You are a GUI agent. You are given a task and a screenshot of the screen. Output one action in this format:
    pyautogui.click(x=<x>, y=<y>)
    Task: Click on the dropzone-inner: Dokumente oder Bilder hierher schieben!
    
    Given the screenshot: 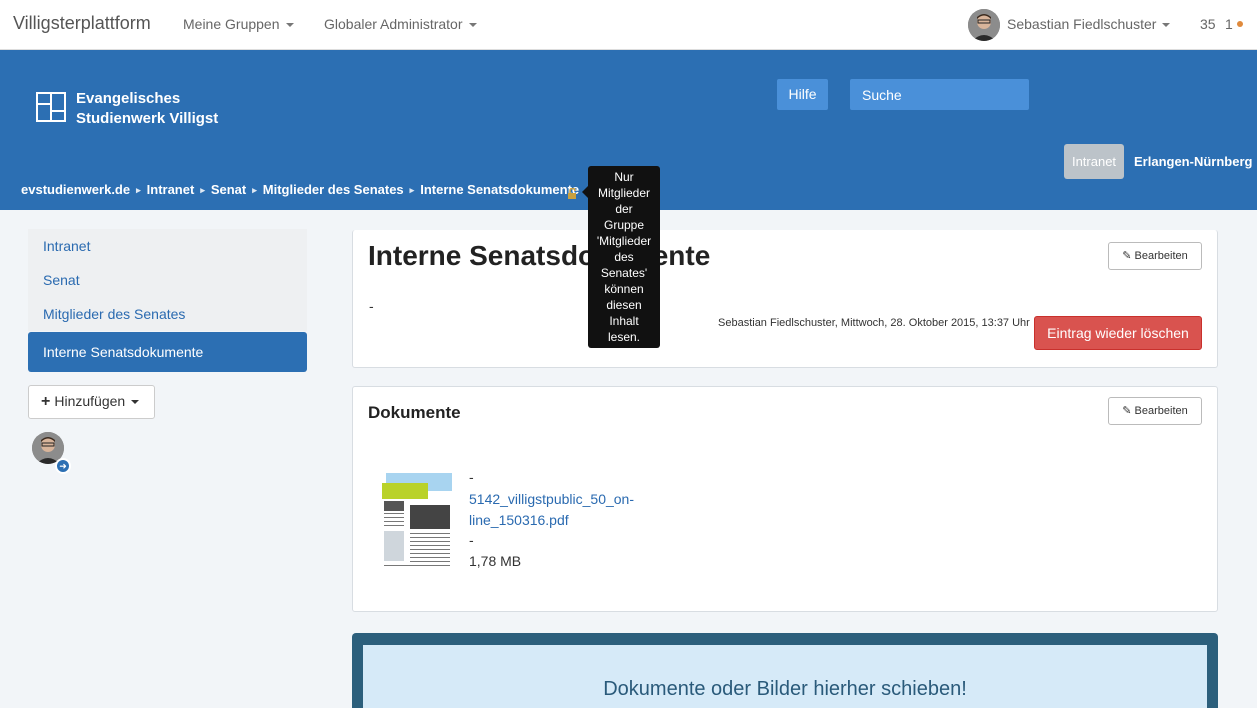 What is the action you would take?
    pyautogui.click(x=785, y=676)
    